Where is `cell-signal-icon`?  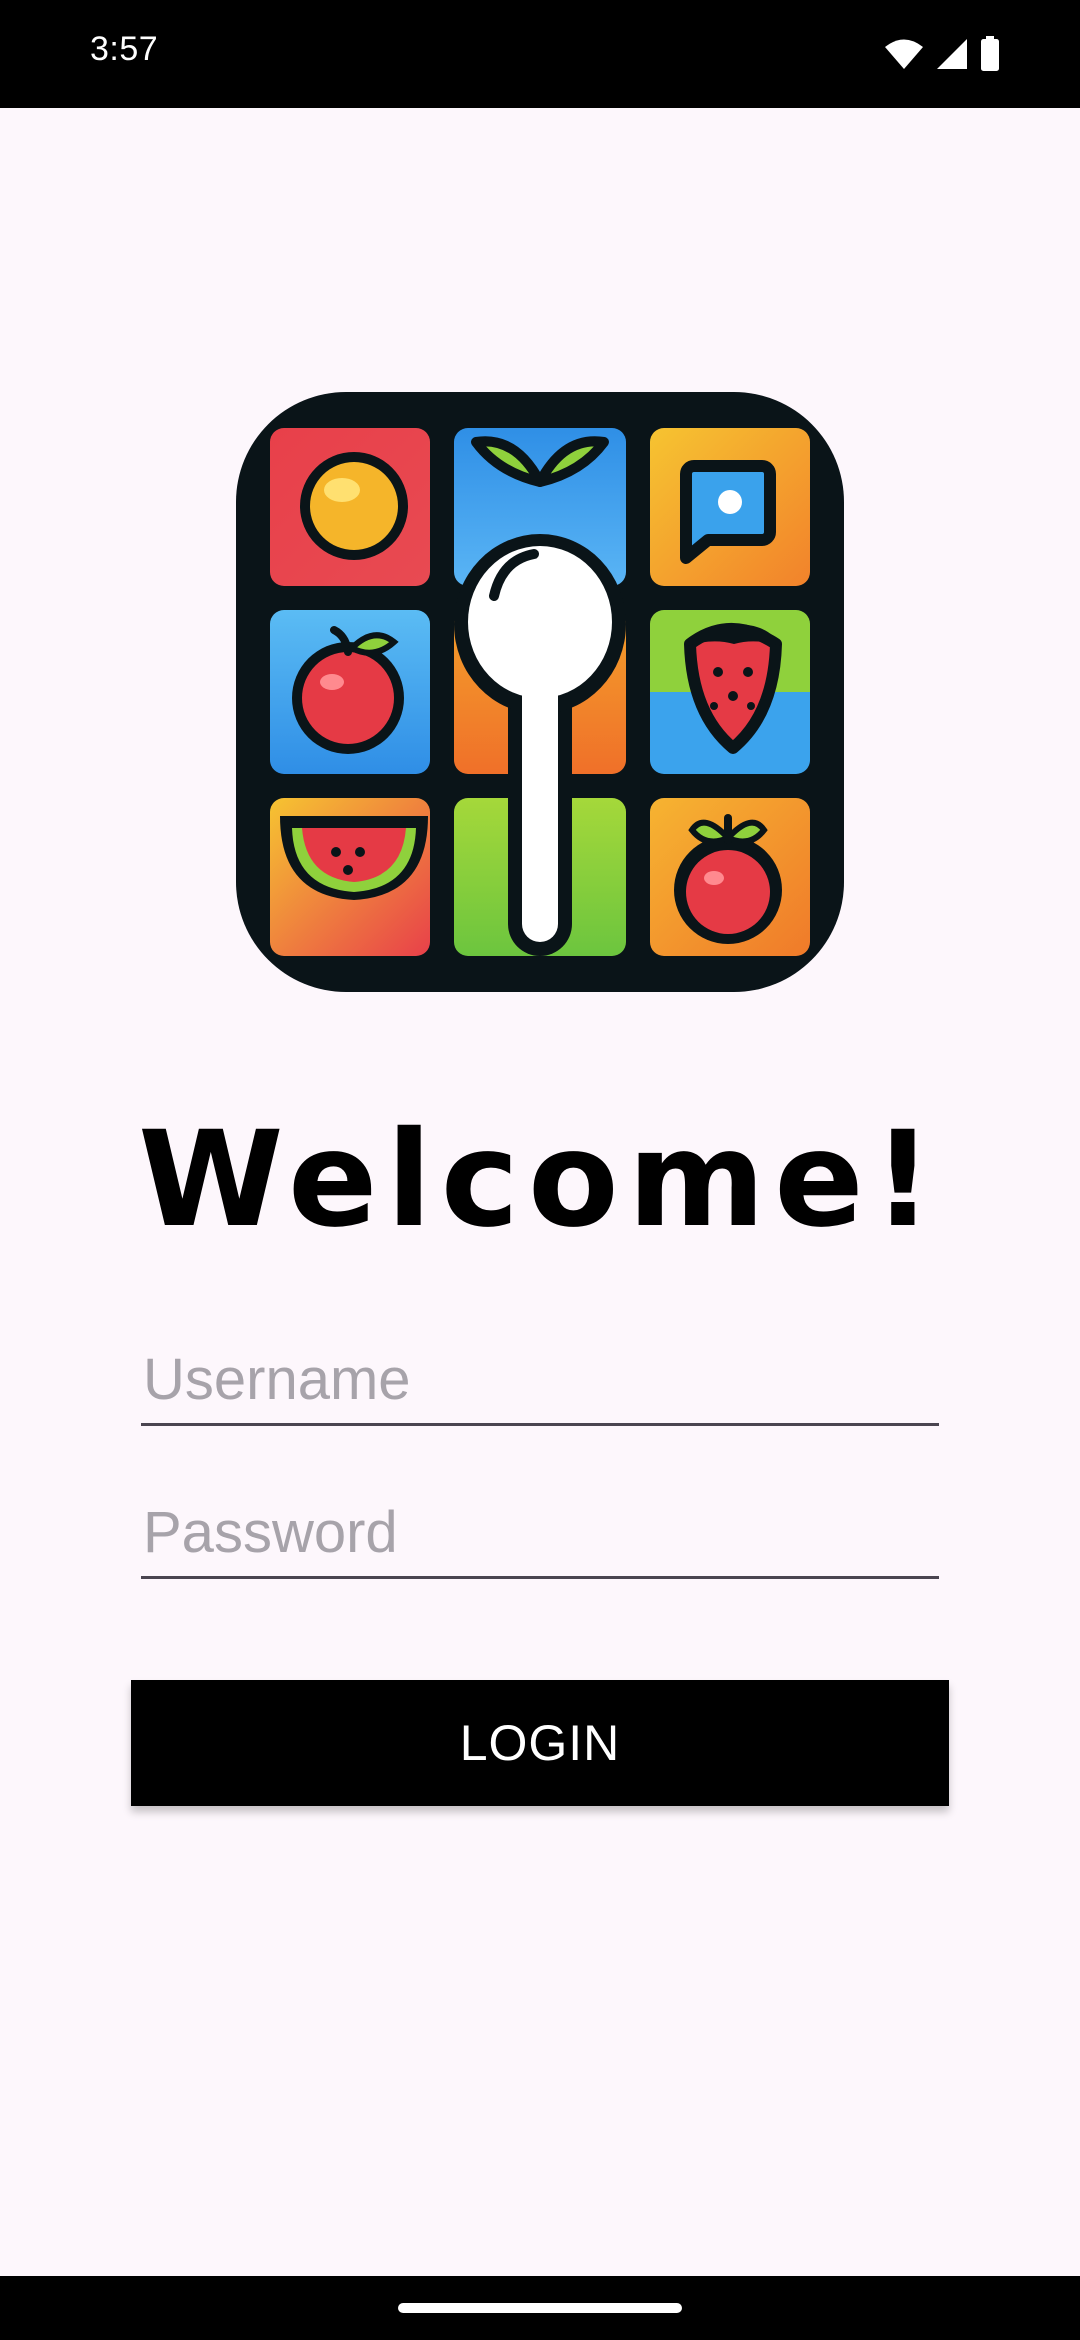 cell-signal-icon is located at coordinates (952, 54).